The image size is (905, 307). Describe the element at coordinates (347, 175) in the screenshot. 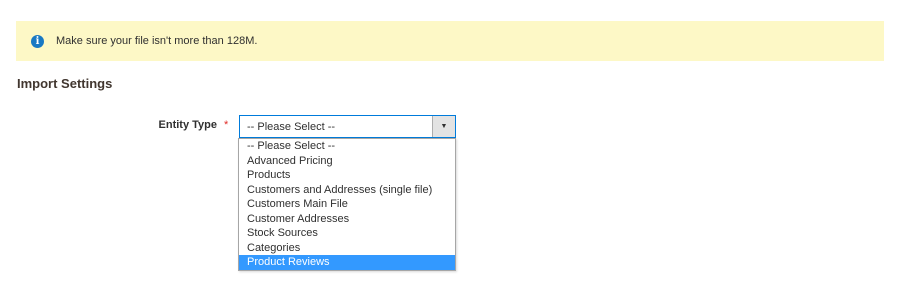

I see `option-products: Products` at that location.